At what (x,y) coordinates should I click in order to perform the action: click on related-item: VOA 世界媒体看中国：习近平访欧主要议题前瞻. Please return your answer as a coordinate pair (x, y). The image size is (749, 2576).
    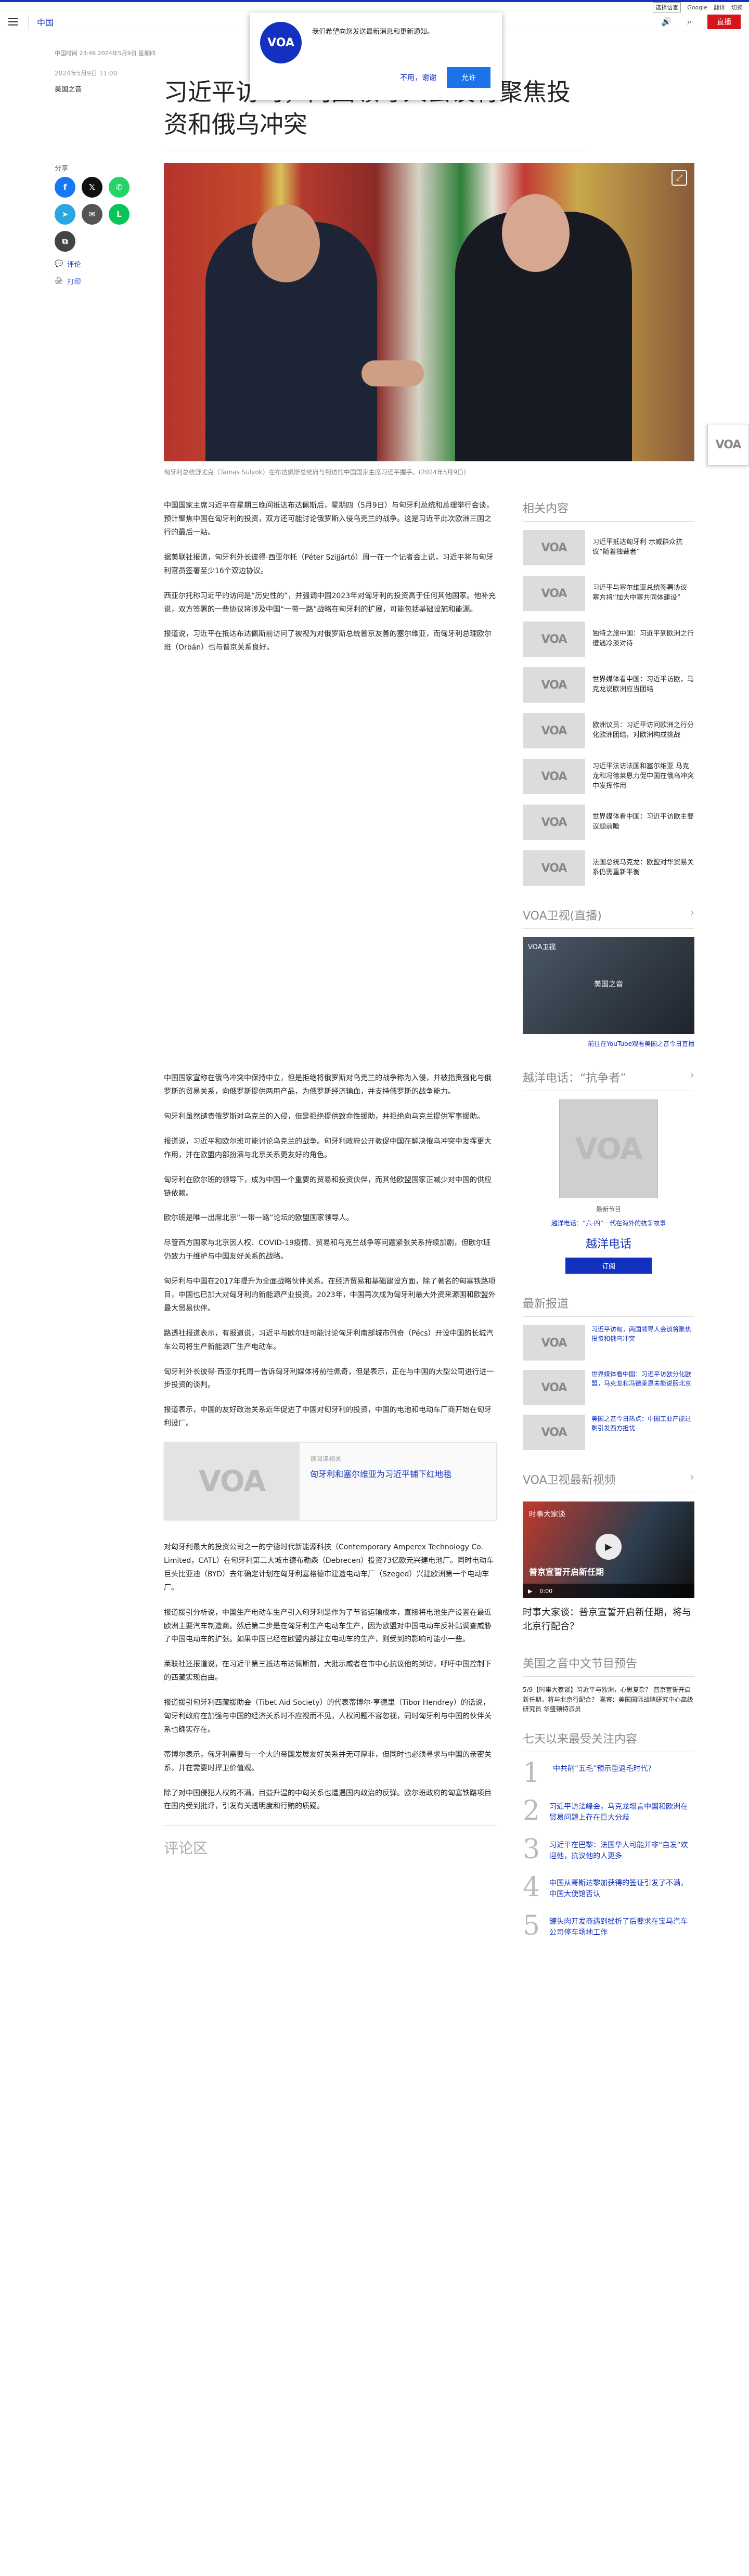
    Looking at the image, I should click on (608, 823).